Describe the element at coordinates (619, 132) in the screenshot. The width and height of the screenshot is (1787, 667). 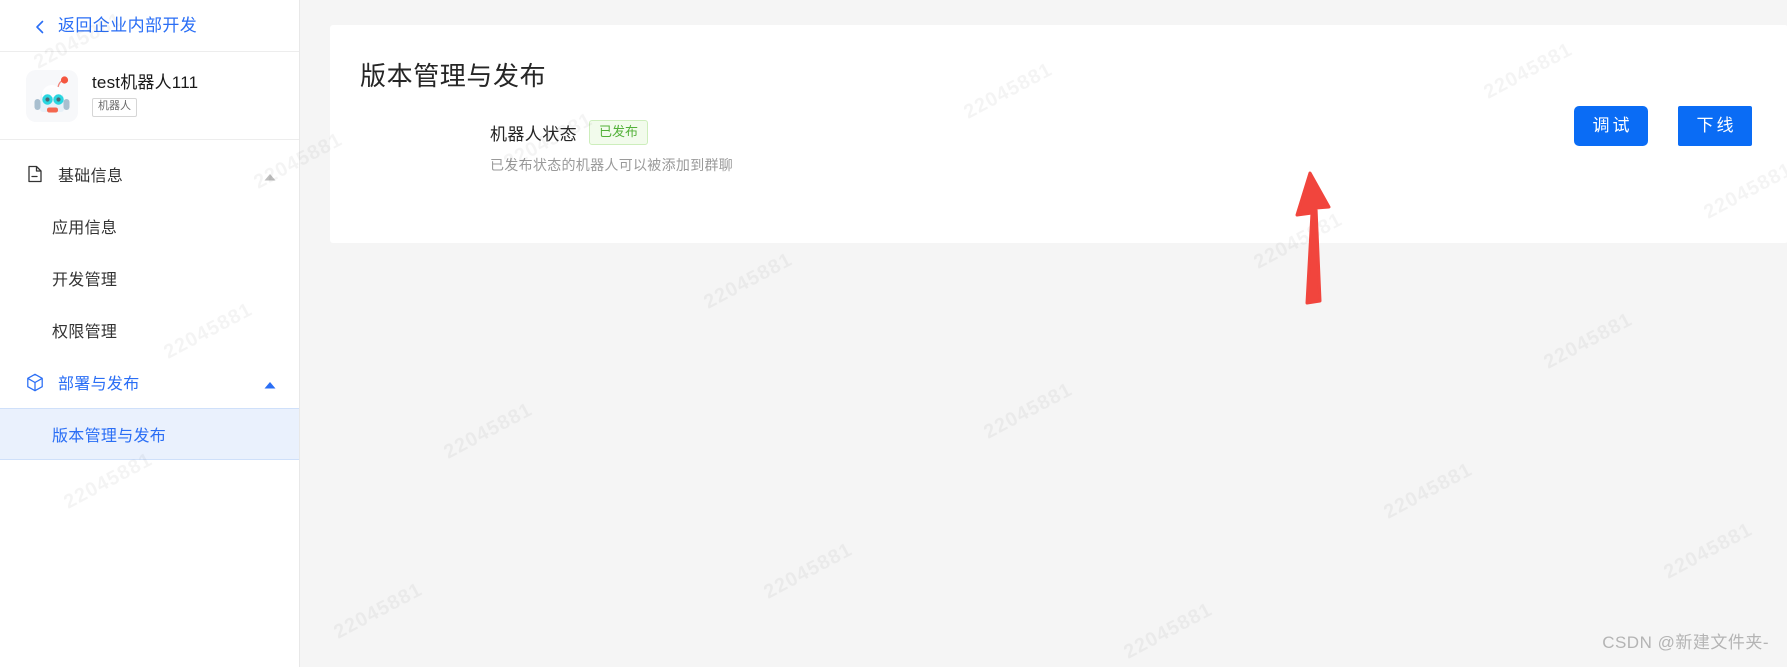
I see `status-badge: 已发布` at that location.